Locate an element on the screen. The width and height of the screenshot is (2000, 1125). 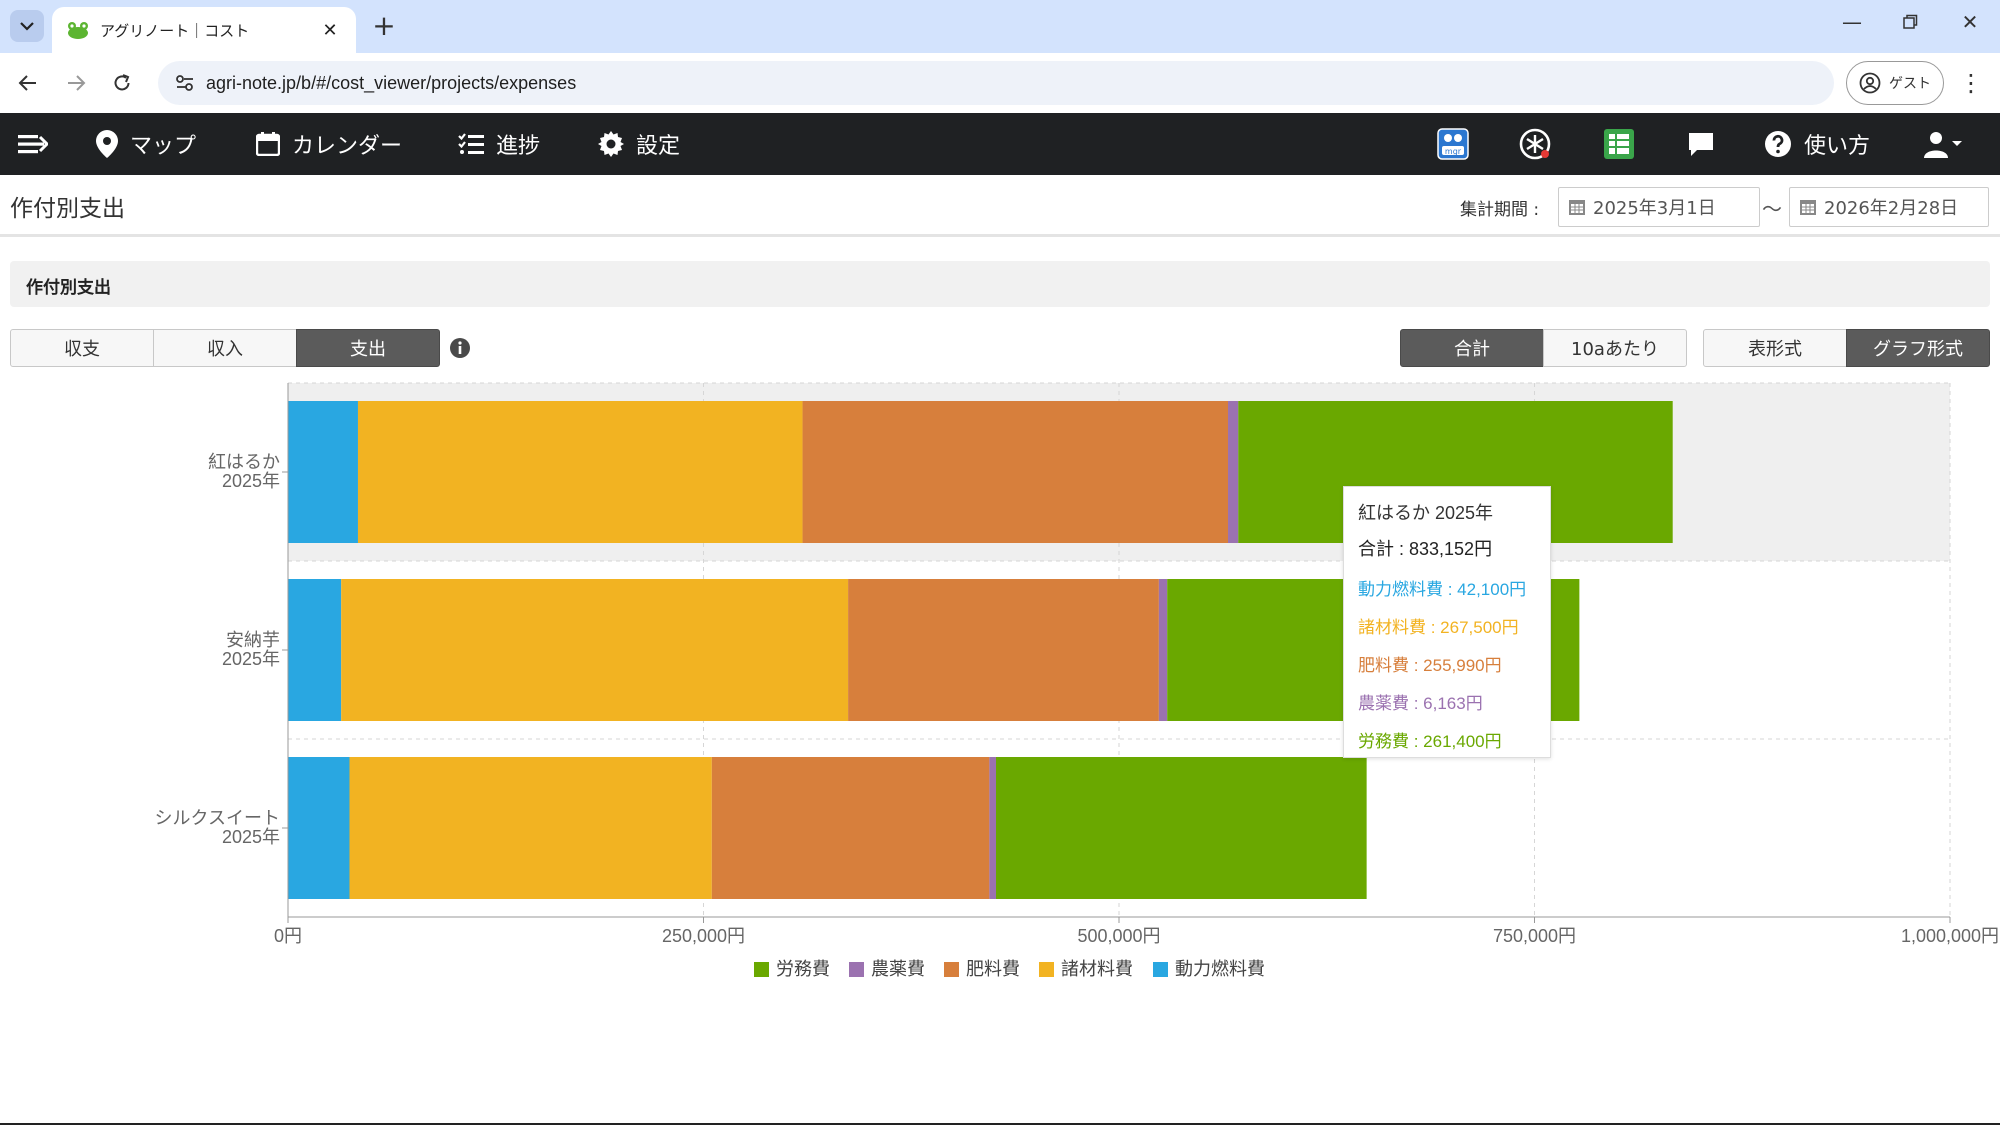
browser-tabstrip: アグリノート｜コスト ✕ + — ✕ is located at coordinates (1000, 26).